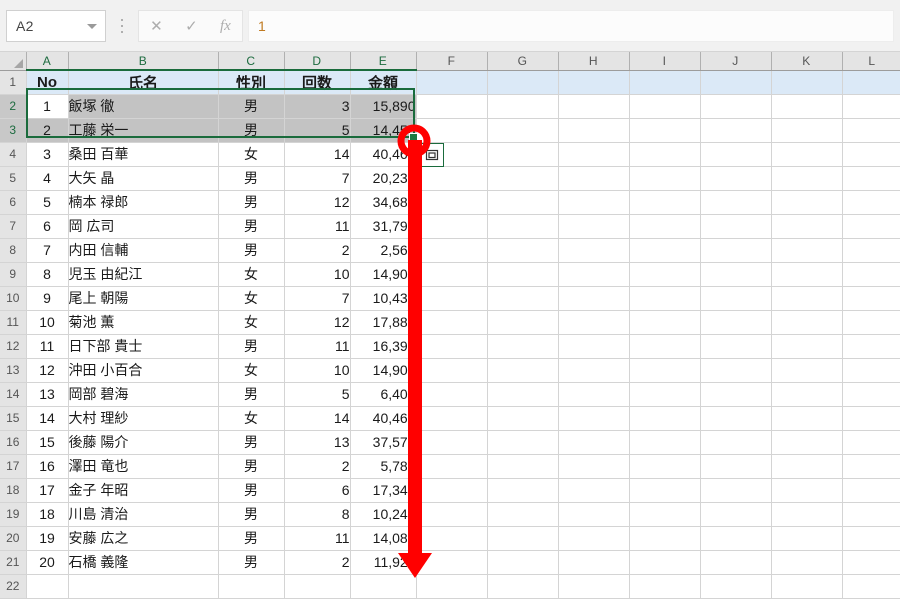 The image size is (900, 600). I want to click on cell-no: 10, so click(47, 322).